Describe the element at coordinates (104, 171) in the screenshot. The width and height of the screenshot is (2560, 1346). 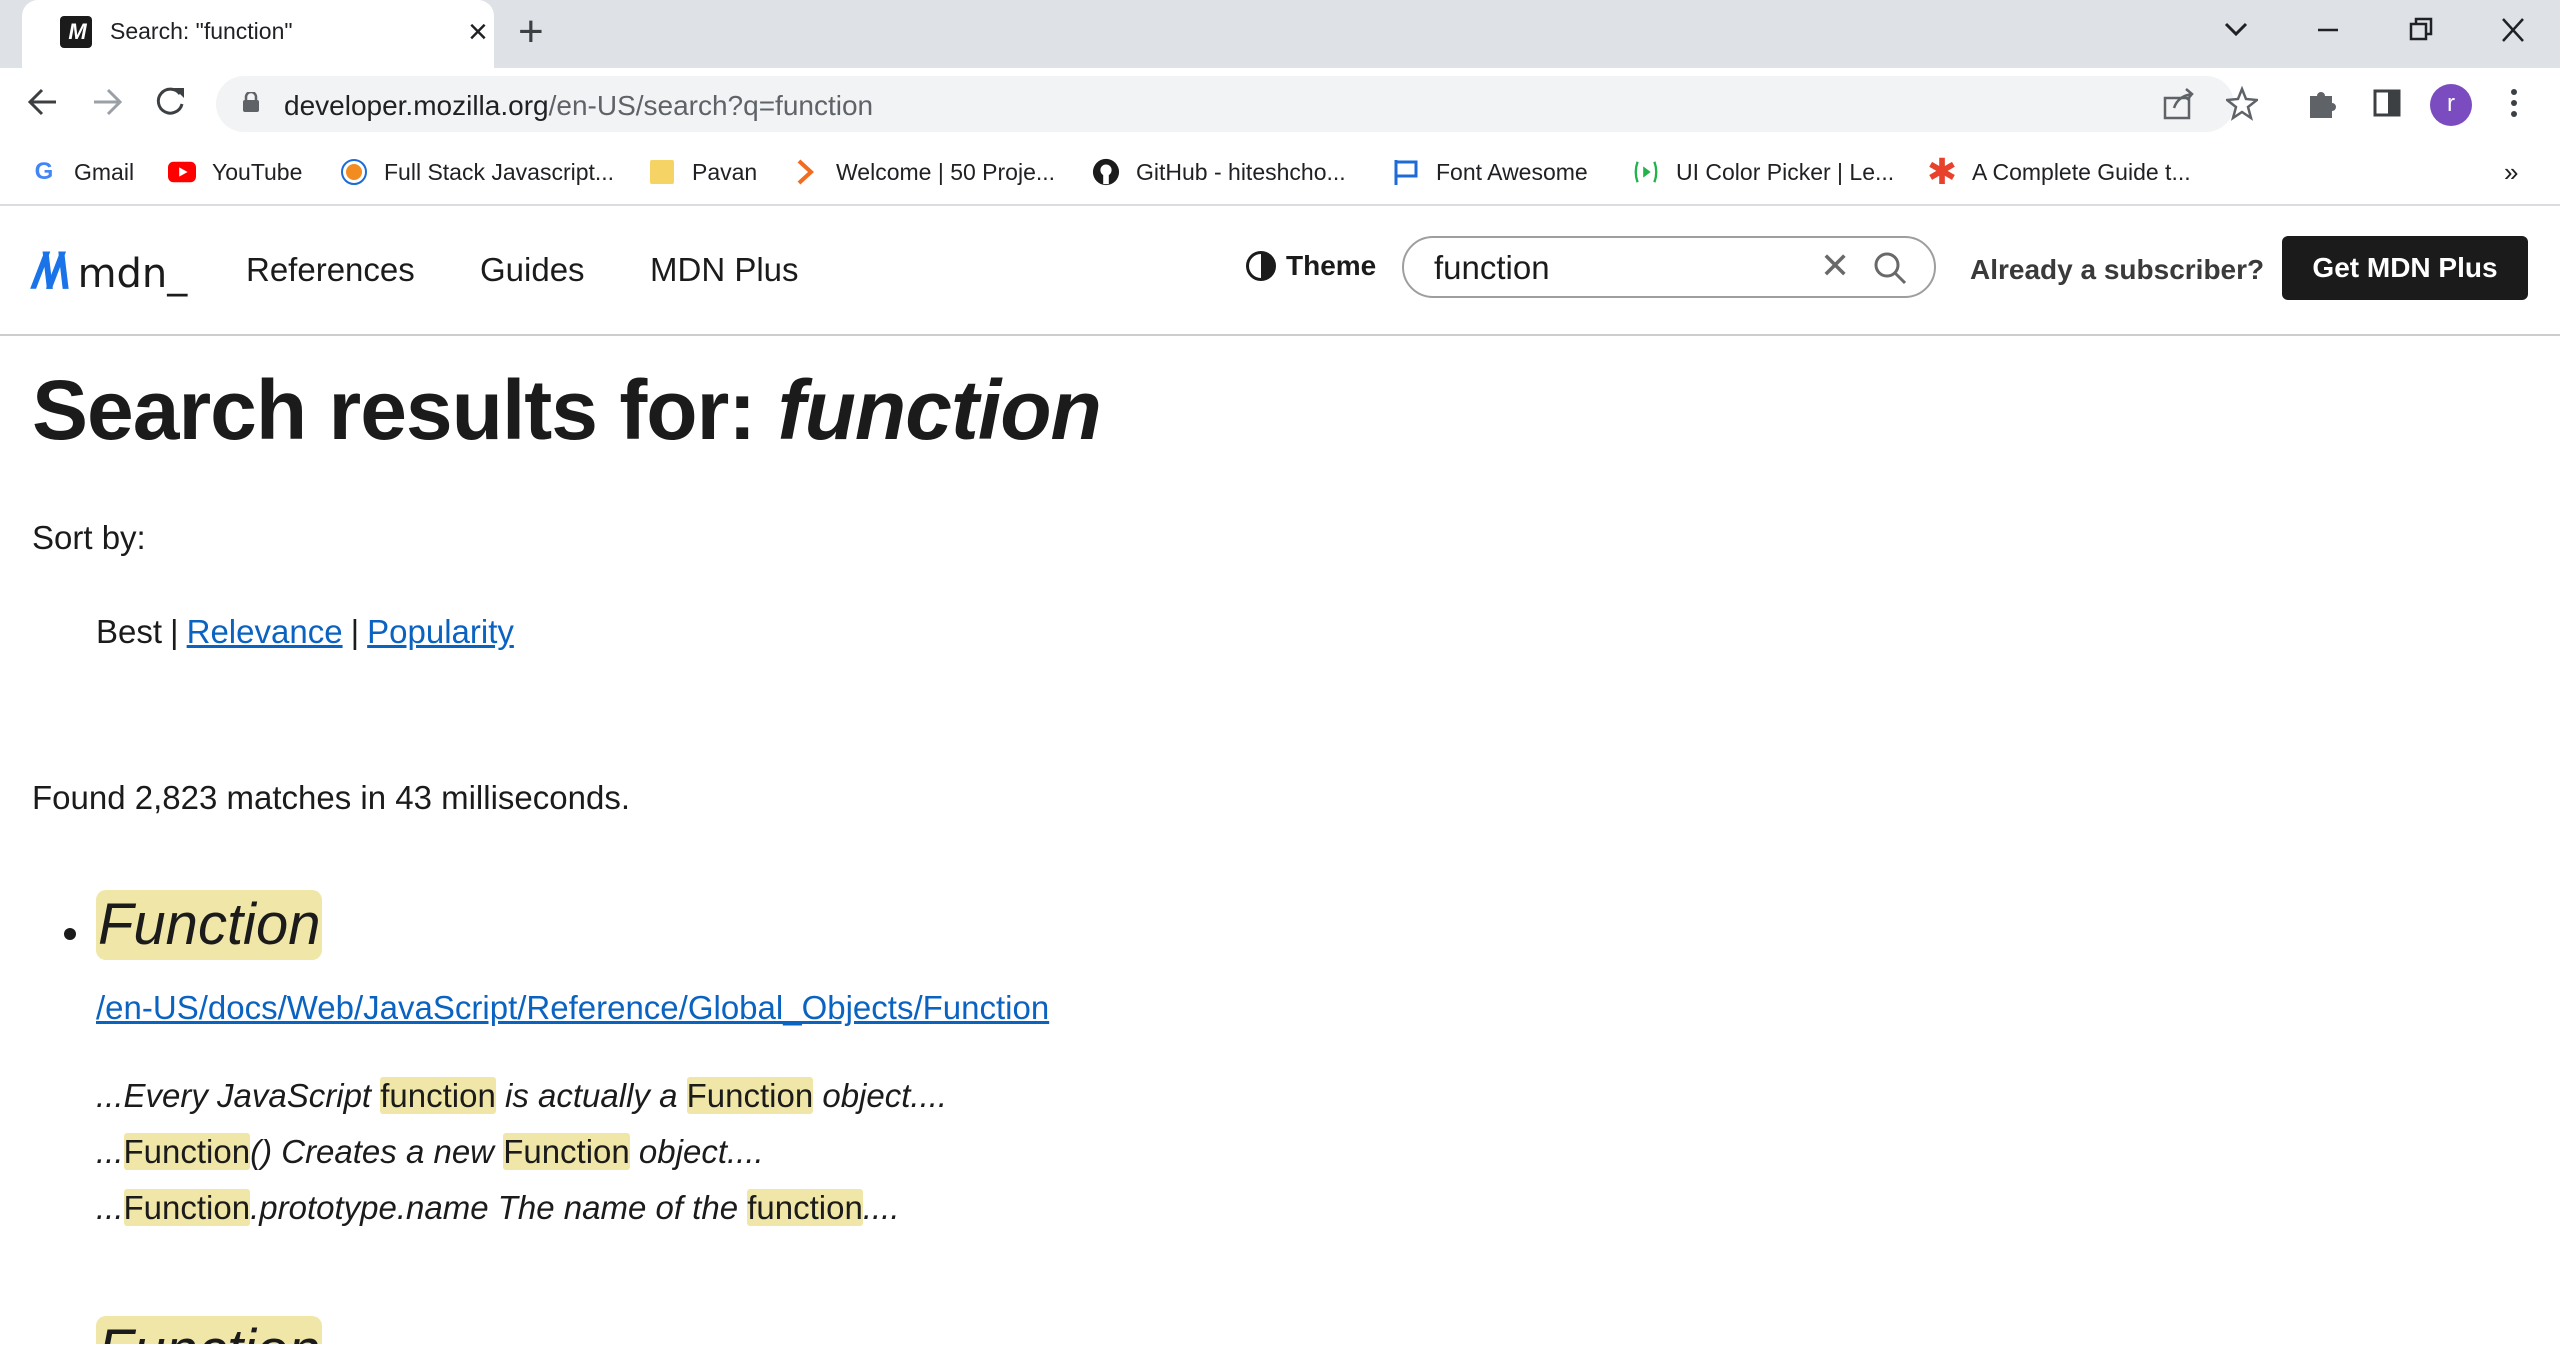
I see `bookmark-label: Gmail` at that location.